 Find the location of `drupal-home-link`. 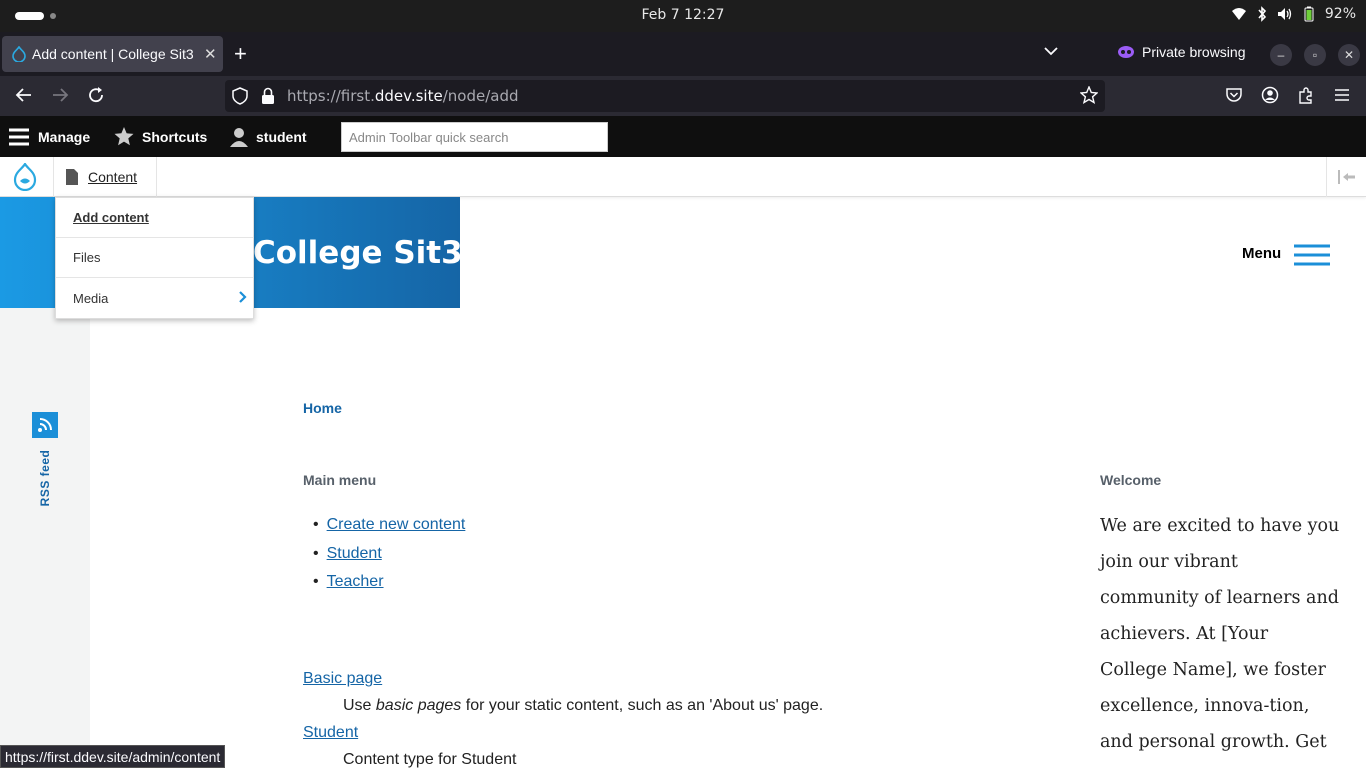

drupal-home-link is located at coordinates (27, 177).